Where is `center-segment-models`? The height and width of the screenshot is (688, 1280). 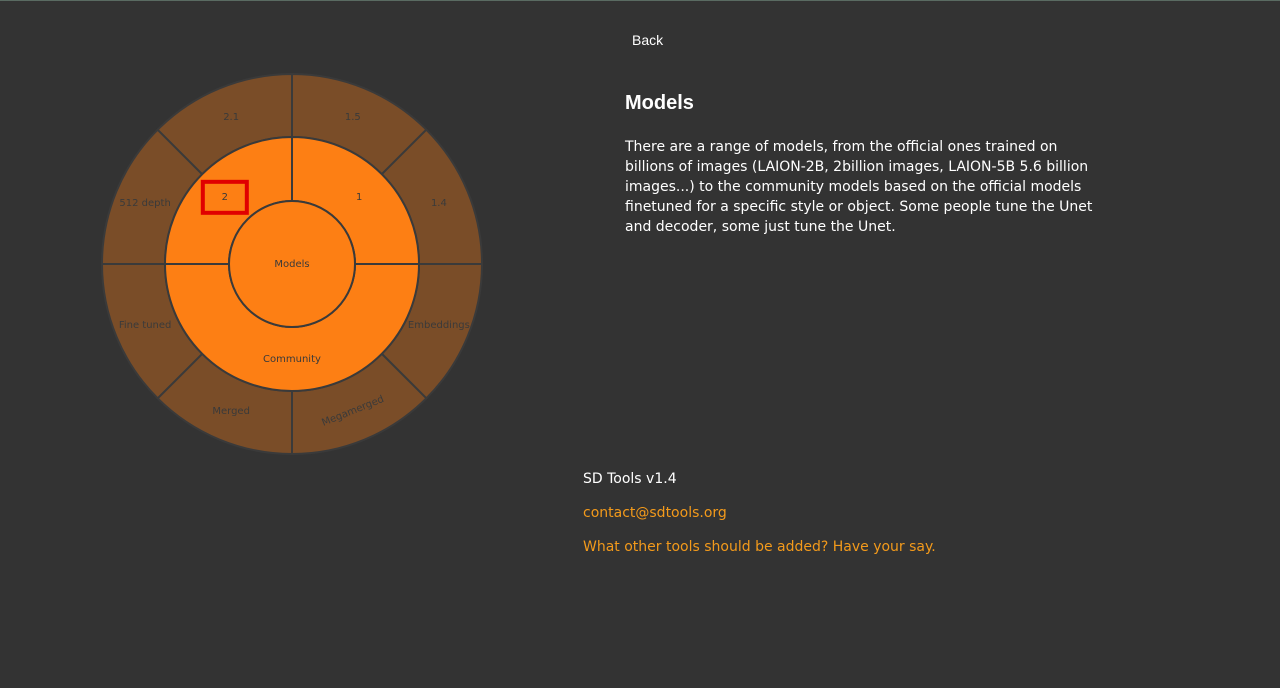
center-segment-models is located at coordinates (292, 264).